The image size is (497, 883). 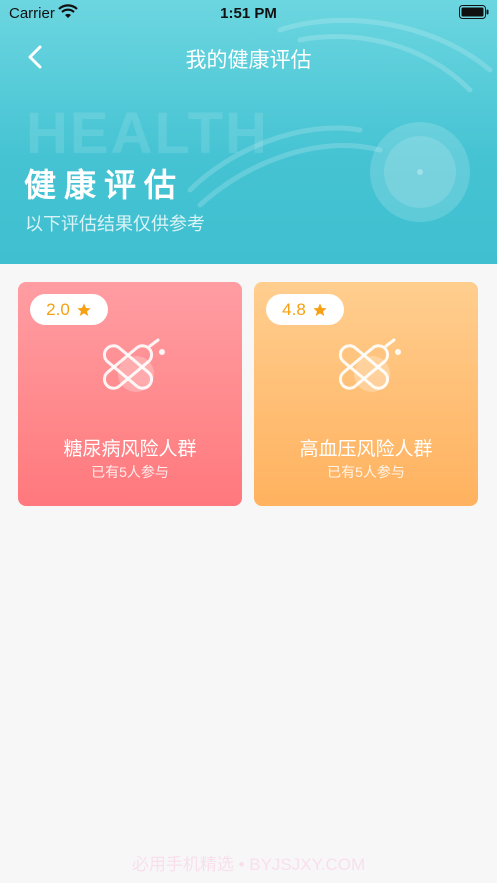 What do you see at coordinates (366, 394) in the screenshot?
I see `assessment-card-hypertension: 4.8 高血压风险人群 已有5人参与` at bounding box center [366, 394].